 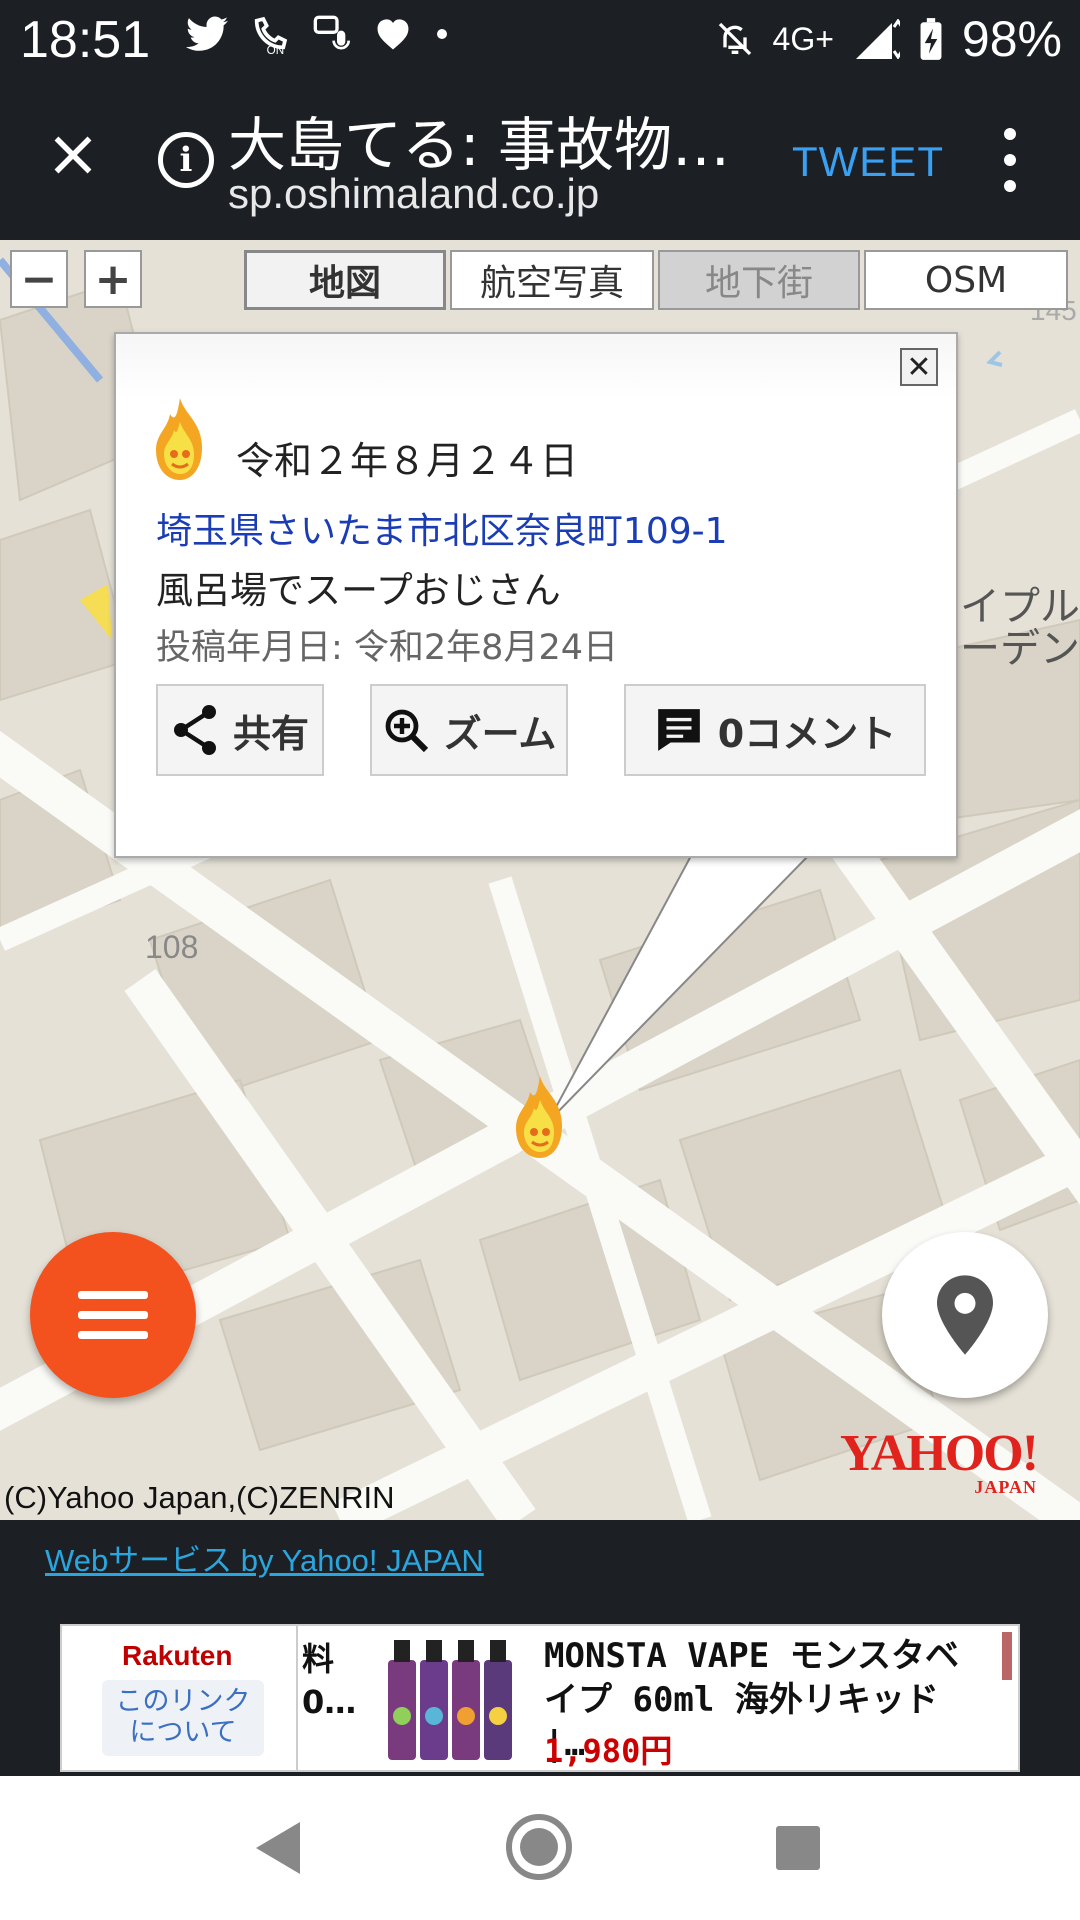 What do you see at coordinates (318, 1659) in the screenshot?
I see `ad-partial-line1: 料` at bounding box center [318, 1659].